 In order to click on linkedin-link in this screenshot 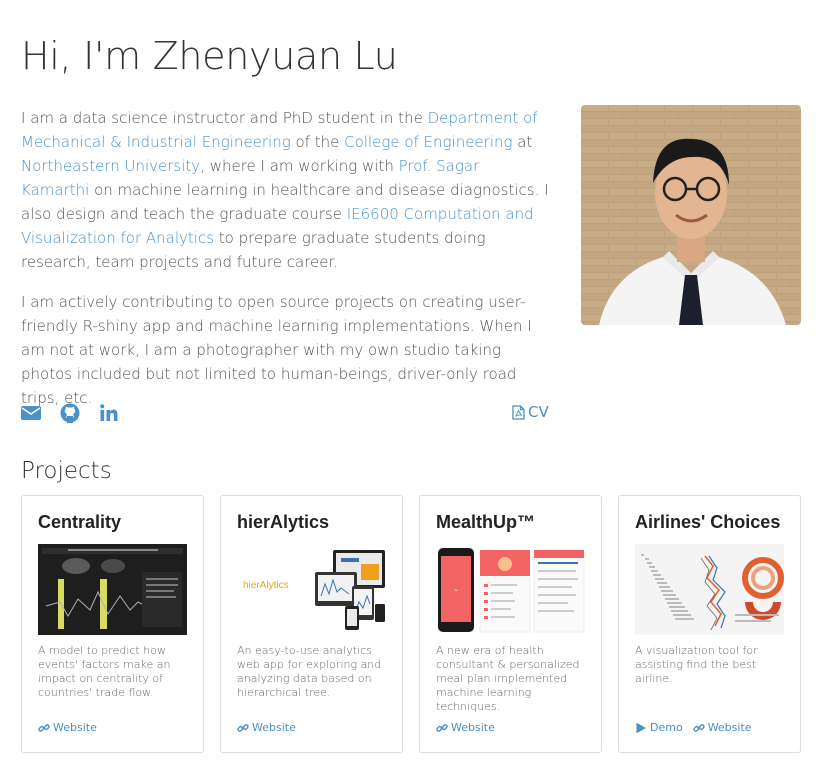, I will do `click(109, 413)`.